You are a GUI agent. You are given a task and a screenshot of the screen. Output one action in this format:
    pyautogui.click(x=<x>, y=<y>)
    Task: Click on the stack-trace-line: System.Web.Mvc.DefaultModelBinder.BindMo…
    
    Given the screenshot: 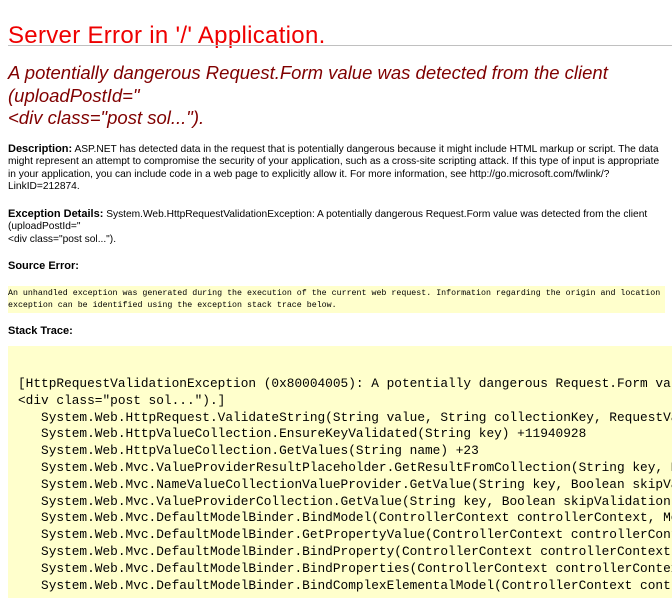 What is the action you would take?
    pyautogui.click(x=345, y=518)
    